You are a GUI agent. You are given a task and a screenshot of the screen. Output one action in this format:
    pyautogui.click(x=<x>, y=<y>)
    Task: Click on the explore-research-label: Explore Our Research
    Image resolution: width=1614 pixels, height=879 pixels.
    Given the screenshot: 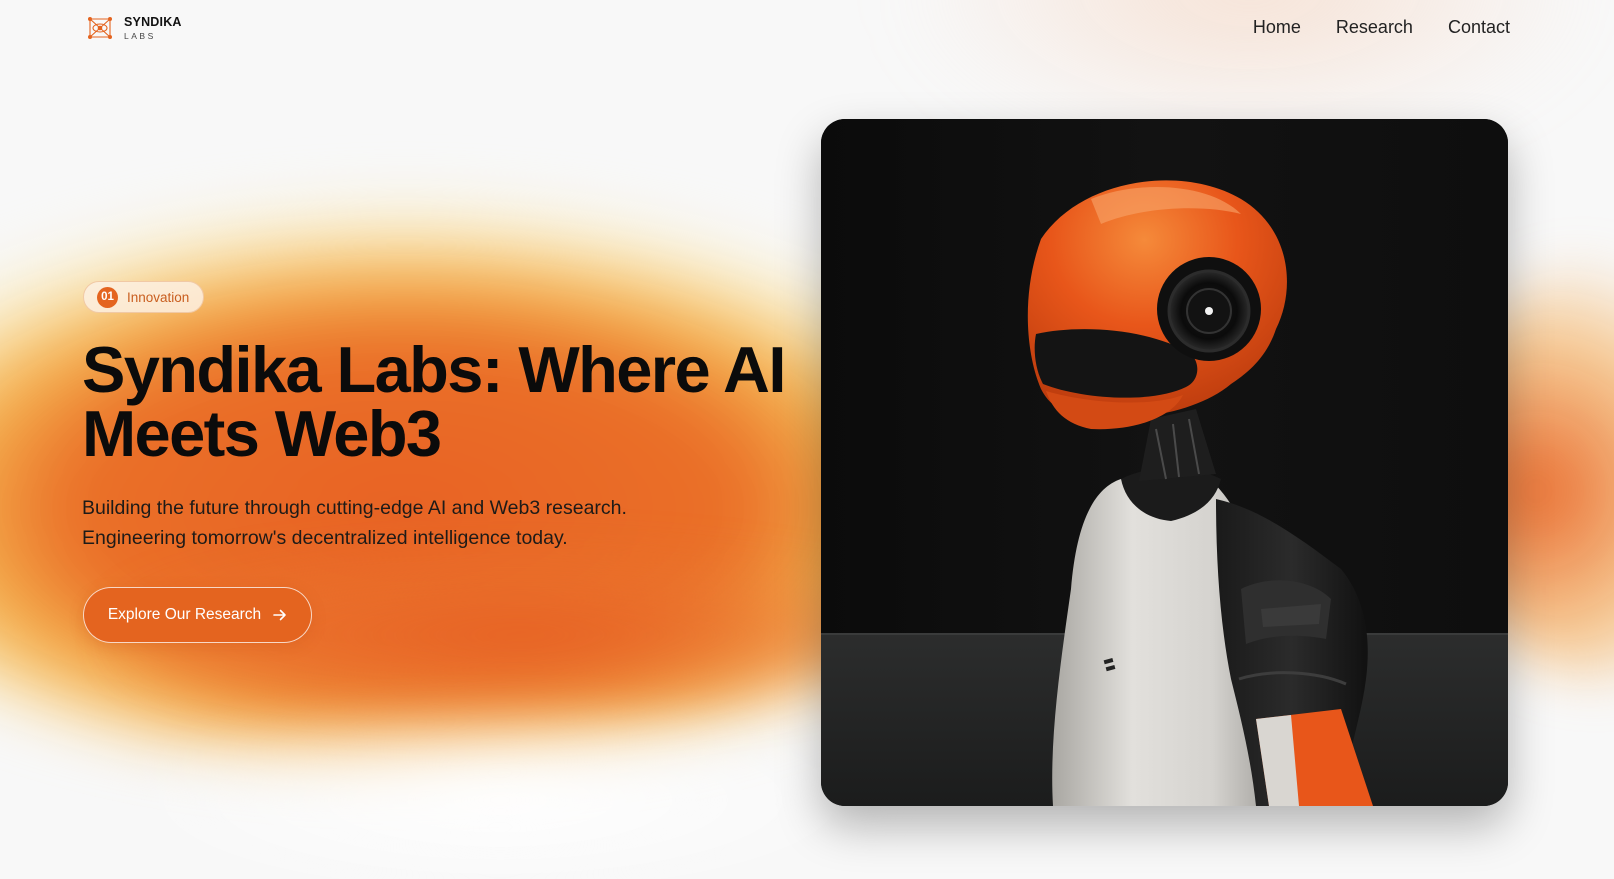 What is the action you would take?
    pyautogui.click(x=184, y=614)
    